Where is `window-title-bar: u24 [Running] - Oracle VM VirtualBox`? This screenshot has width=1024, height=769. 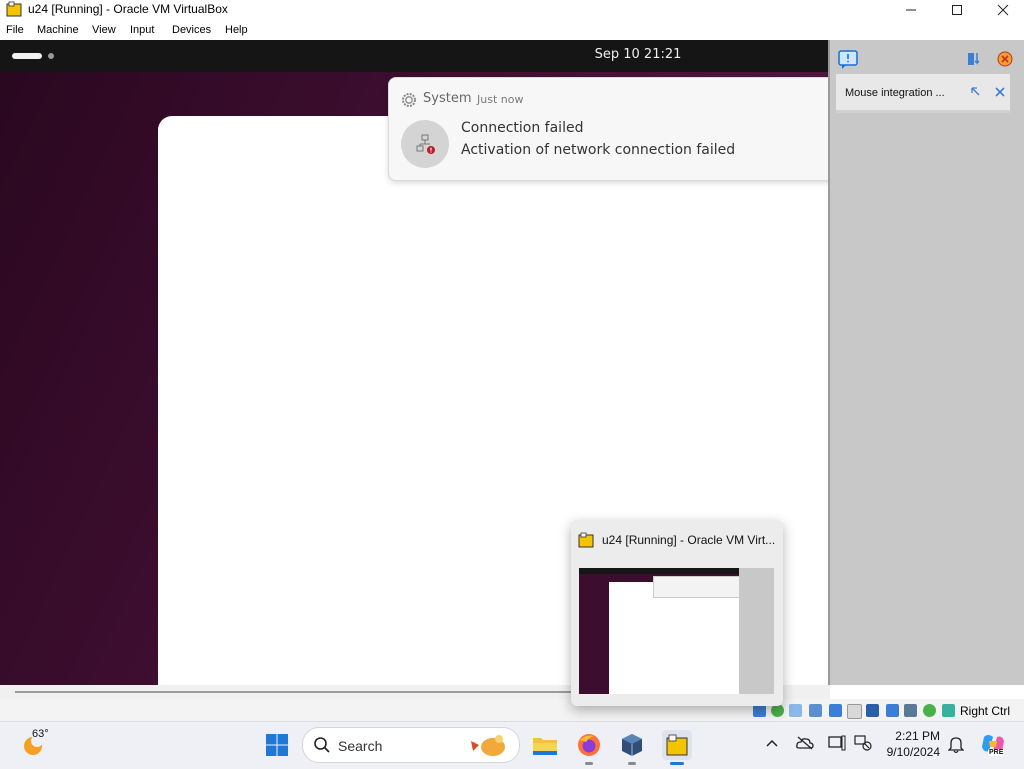 window-title-bar: u24 [Running] - Oracle VM VirtualBox is located at coordinates (512, 10).